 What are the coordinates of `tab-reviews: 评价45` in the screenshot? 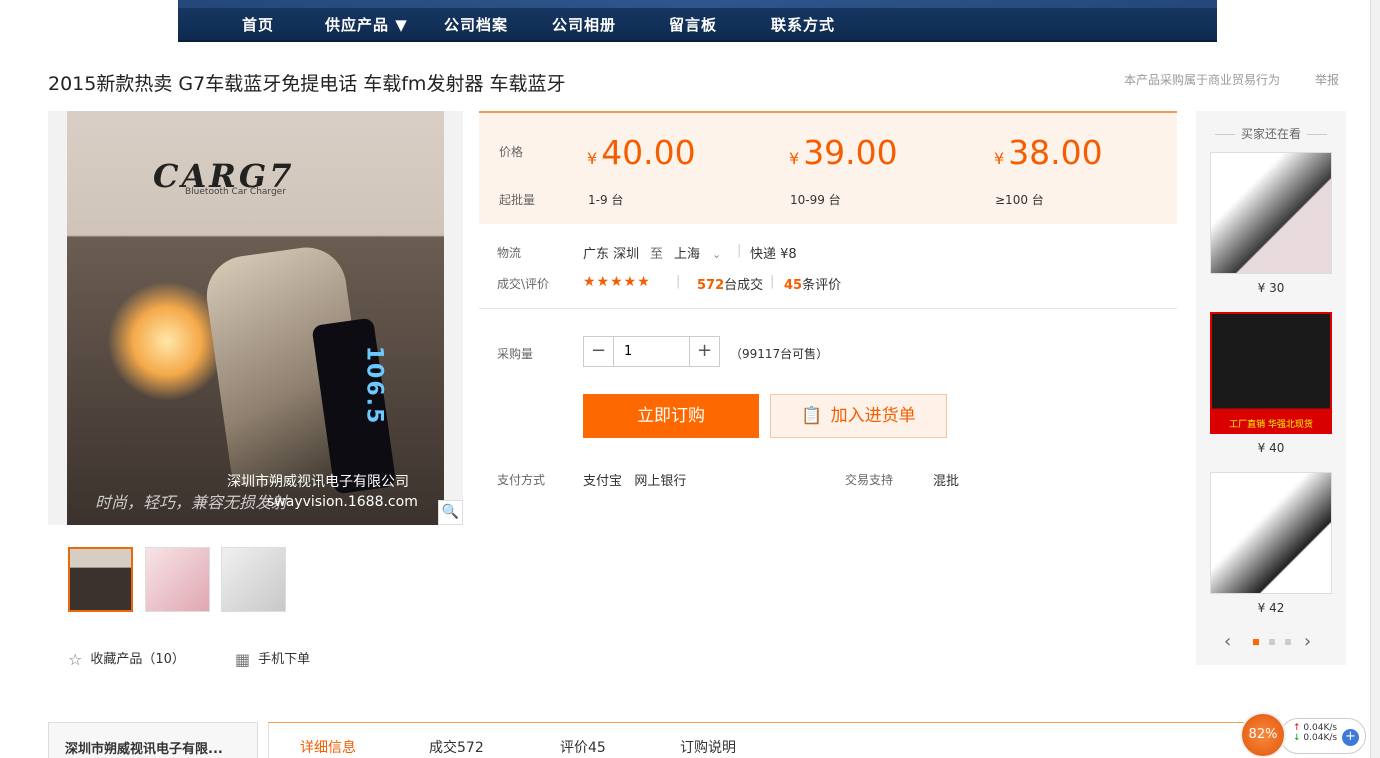 It's located at (583, 747).